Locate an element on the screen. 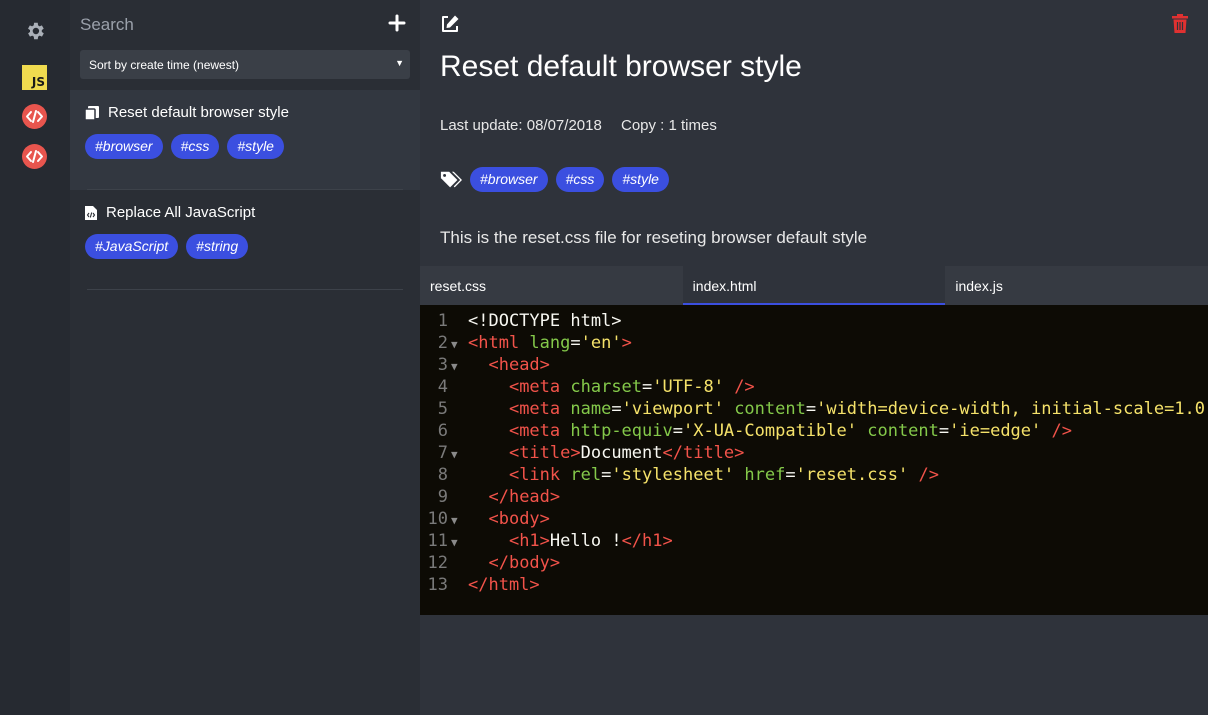 This screenshot has height=715, width=1208. line-number: 11 is located at coordinates (437, 541).